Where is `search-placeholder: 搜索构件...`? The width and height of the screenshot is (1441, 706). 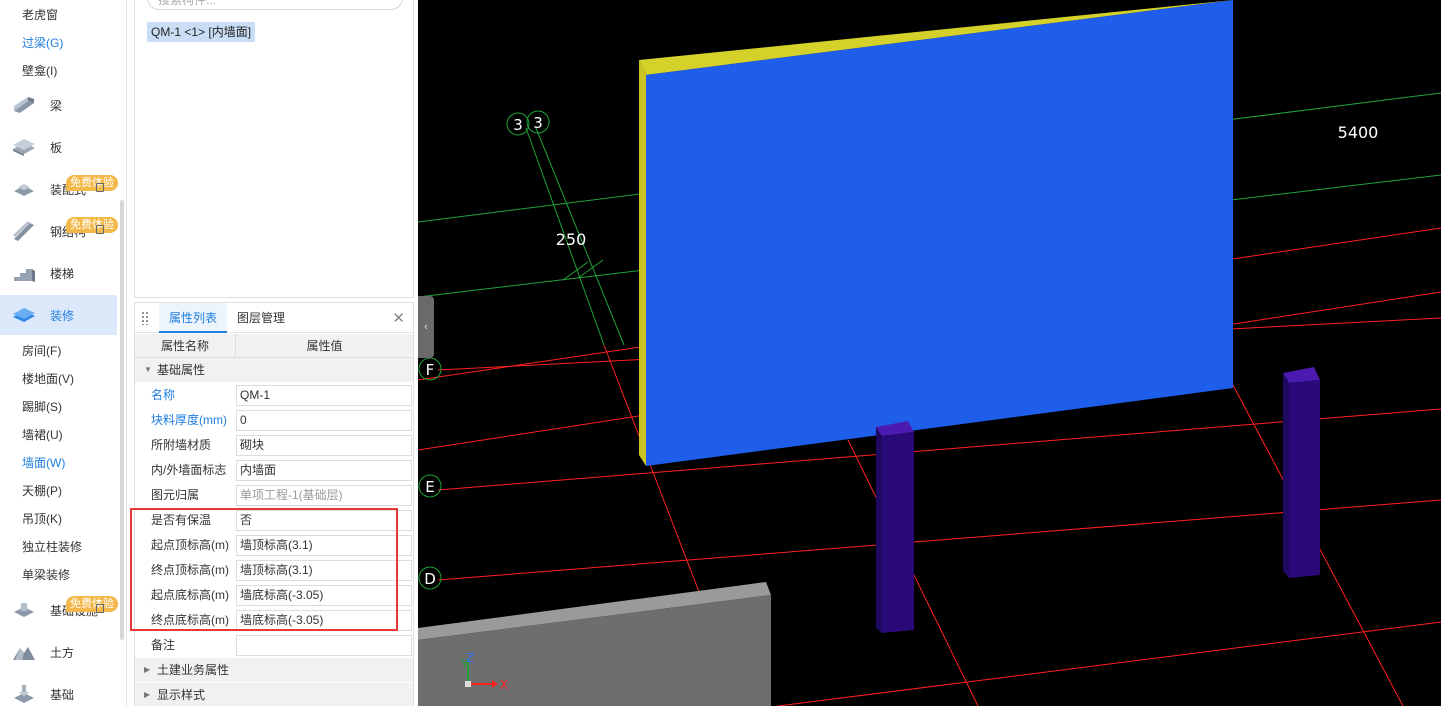 search-placeholder: 搜索构件... is located at coordinates (187, 3).